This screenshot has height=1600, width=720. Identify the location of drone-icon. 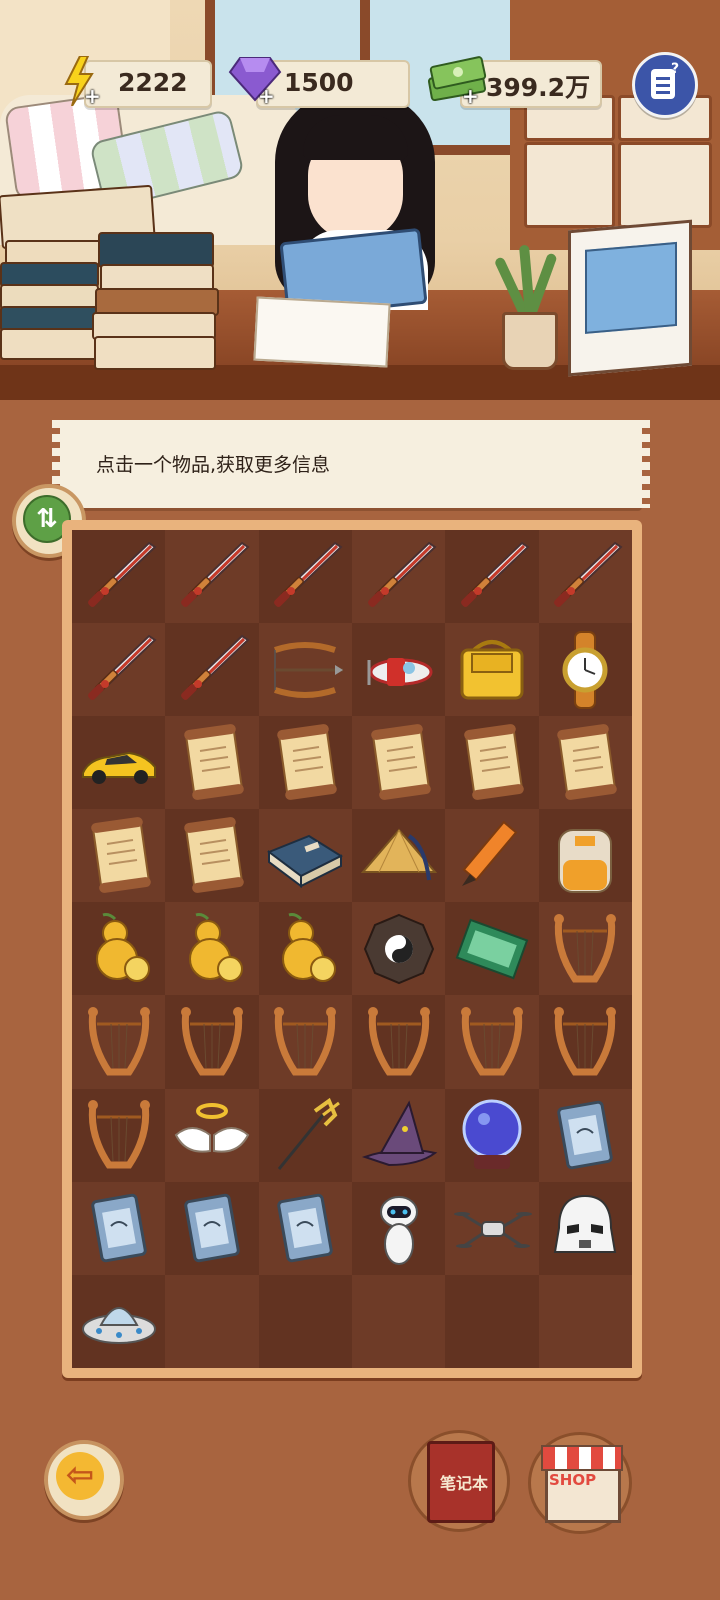
(492, 1228).